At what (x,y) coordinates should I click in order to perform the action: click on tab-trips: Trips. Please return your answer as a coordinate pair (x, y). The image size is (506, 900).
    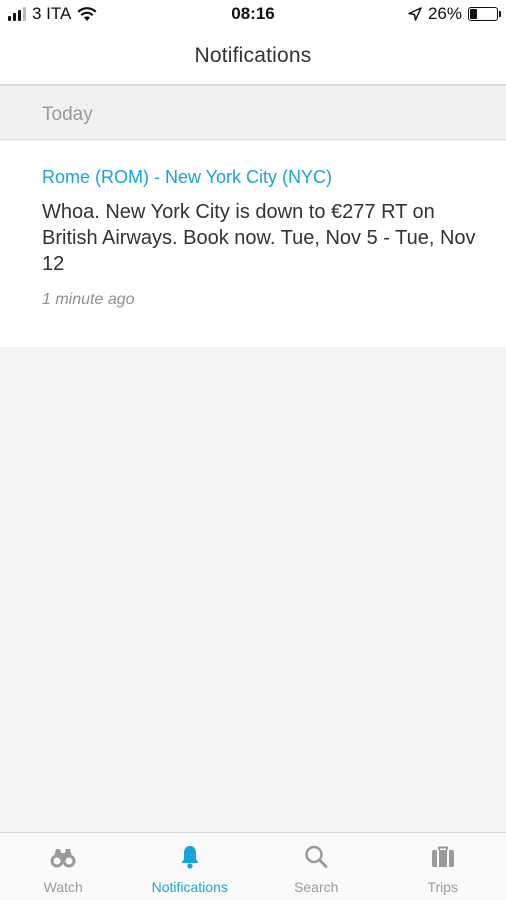
    Looking at the image, I should click on (443, 866).